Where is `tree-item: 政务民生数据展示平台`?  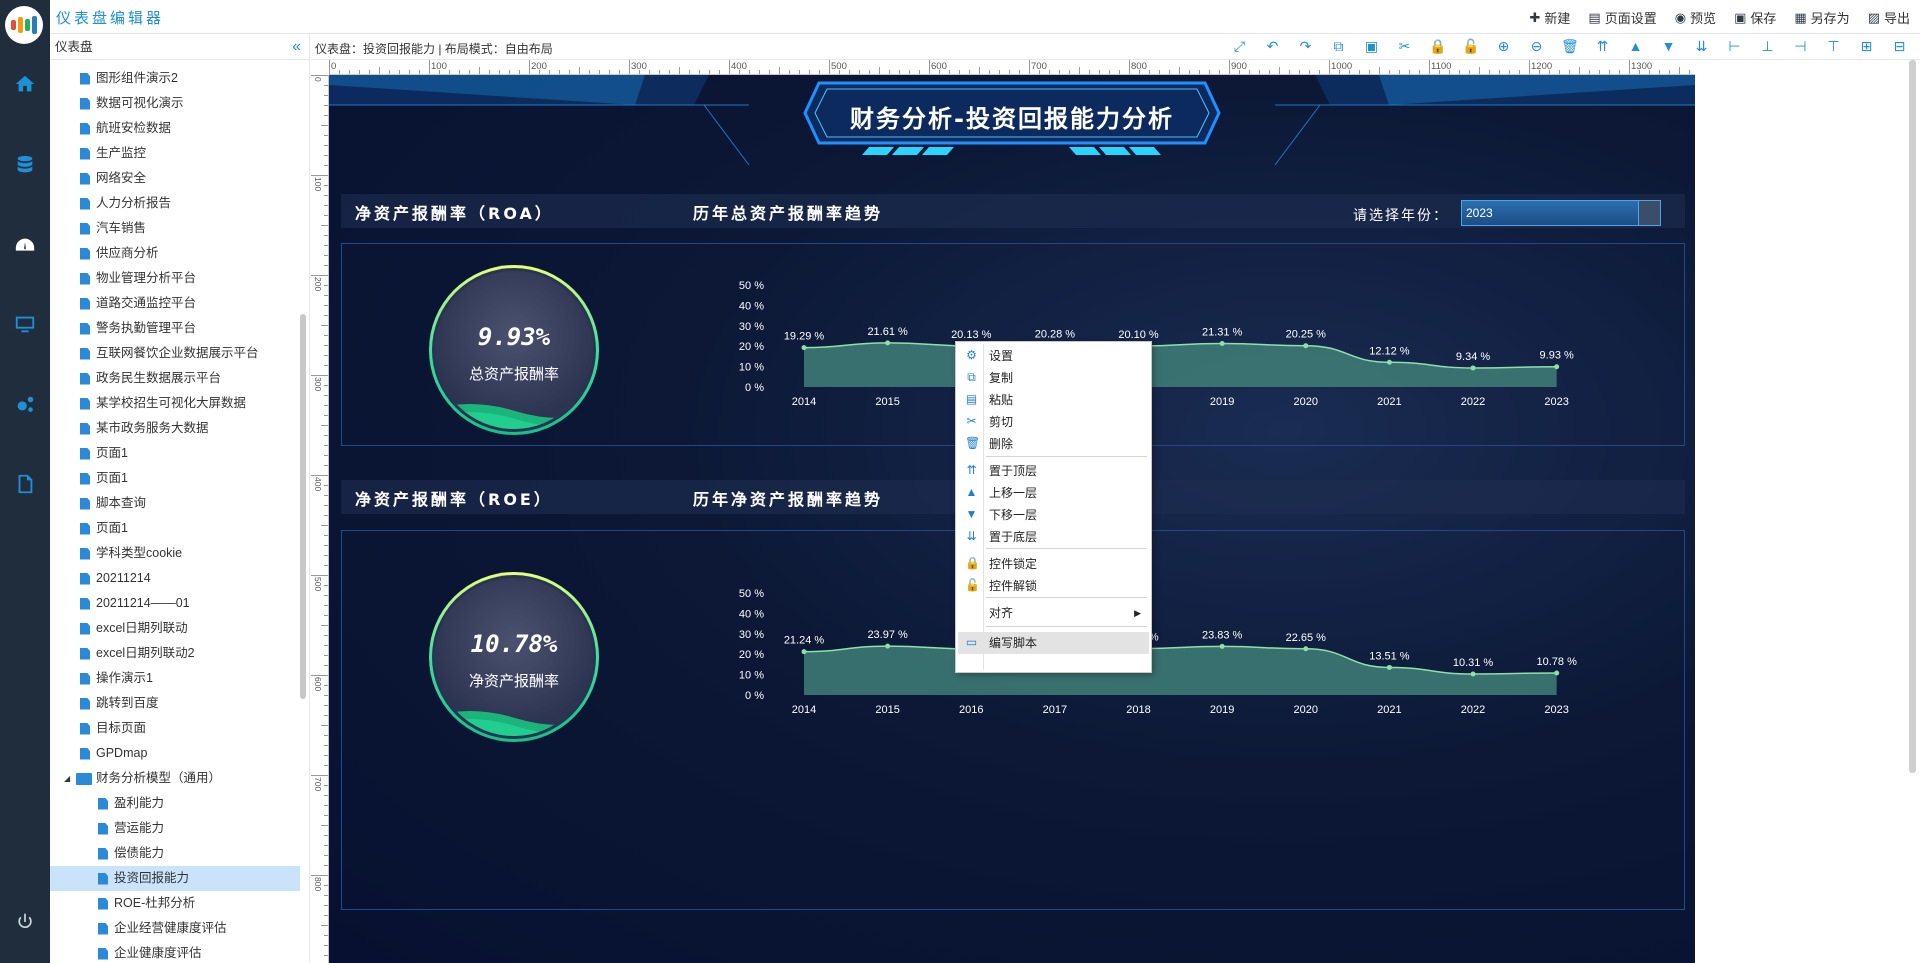 tree-item: 政务民生数据展示平台 is located at coordinates (175, 378).